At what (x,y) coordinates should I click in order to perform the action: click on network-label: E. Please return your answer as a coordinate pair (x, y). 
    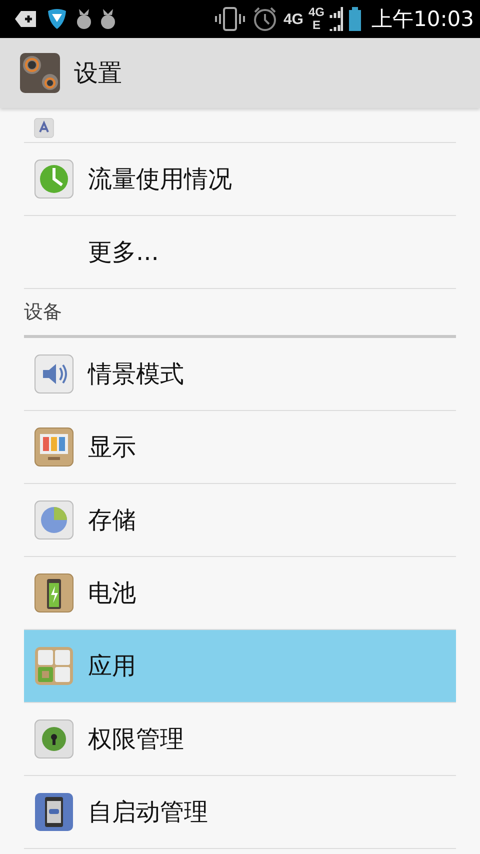
    Looking at the image, I should click on (316, 25).